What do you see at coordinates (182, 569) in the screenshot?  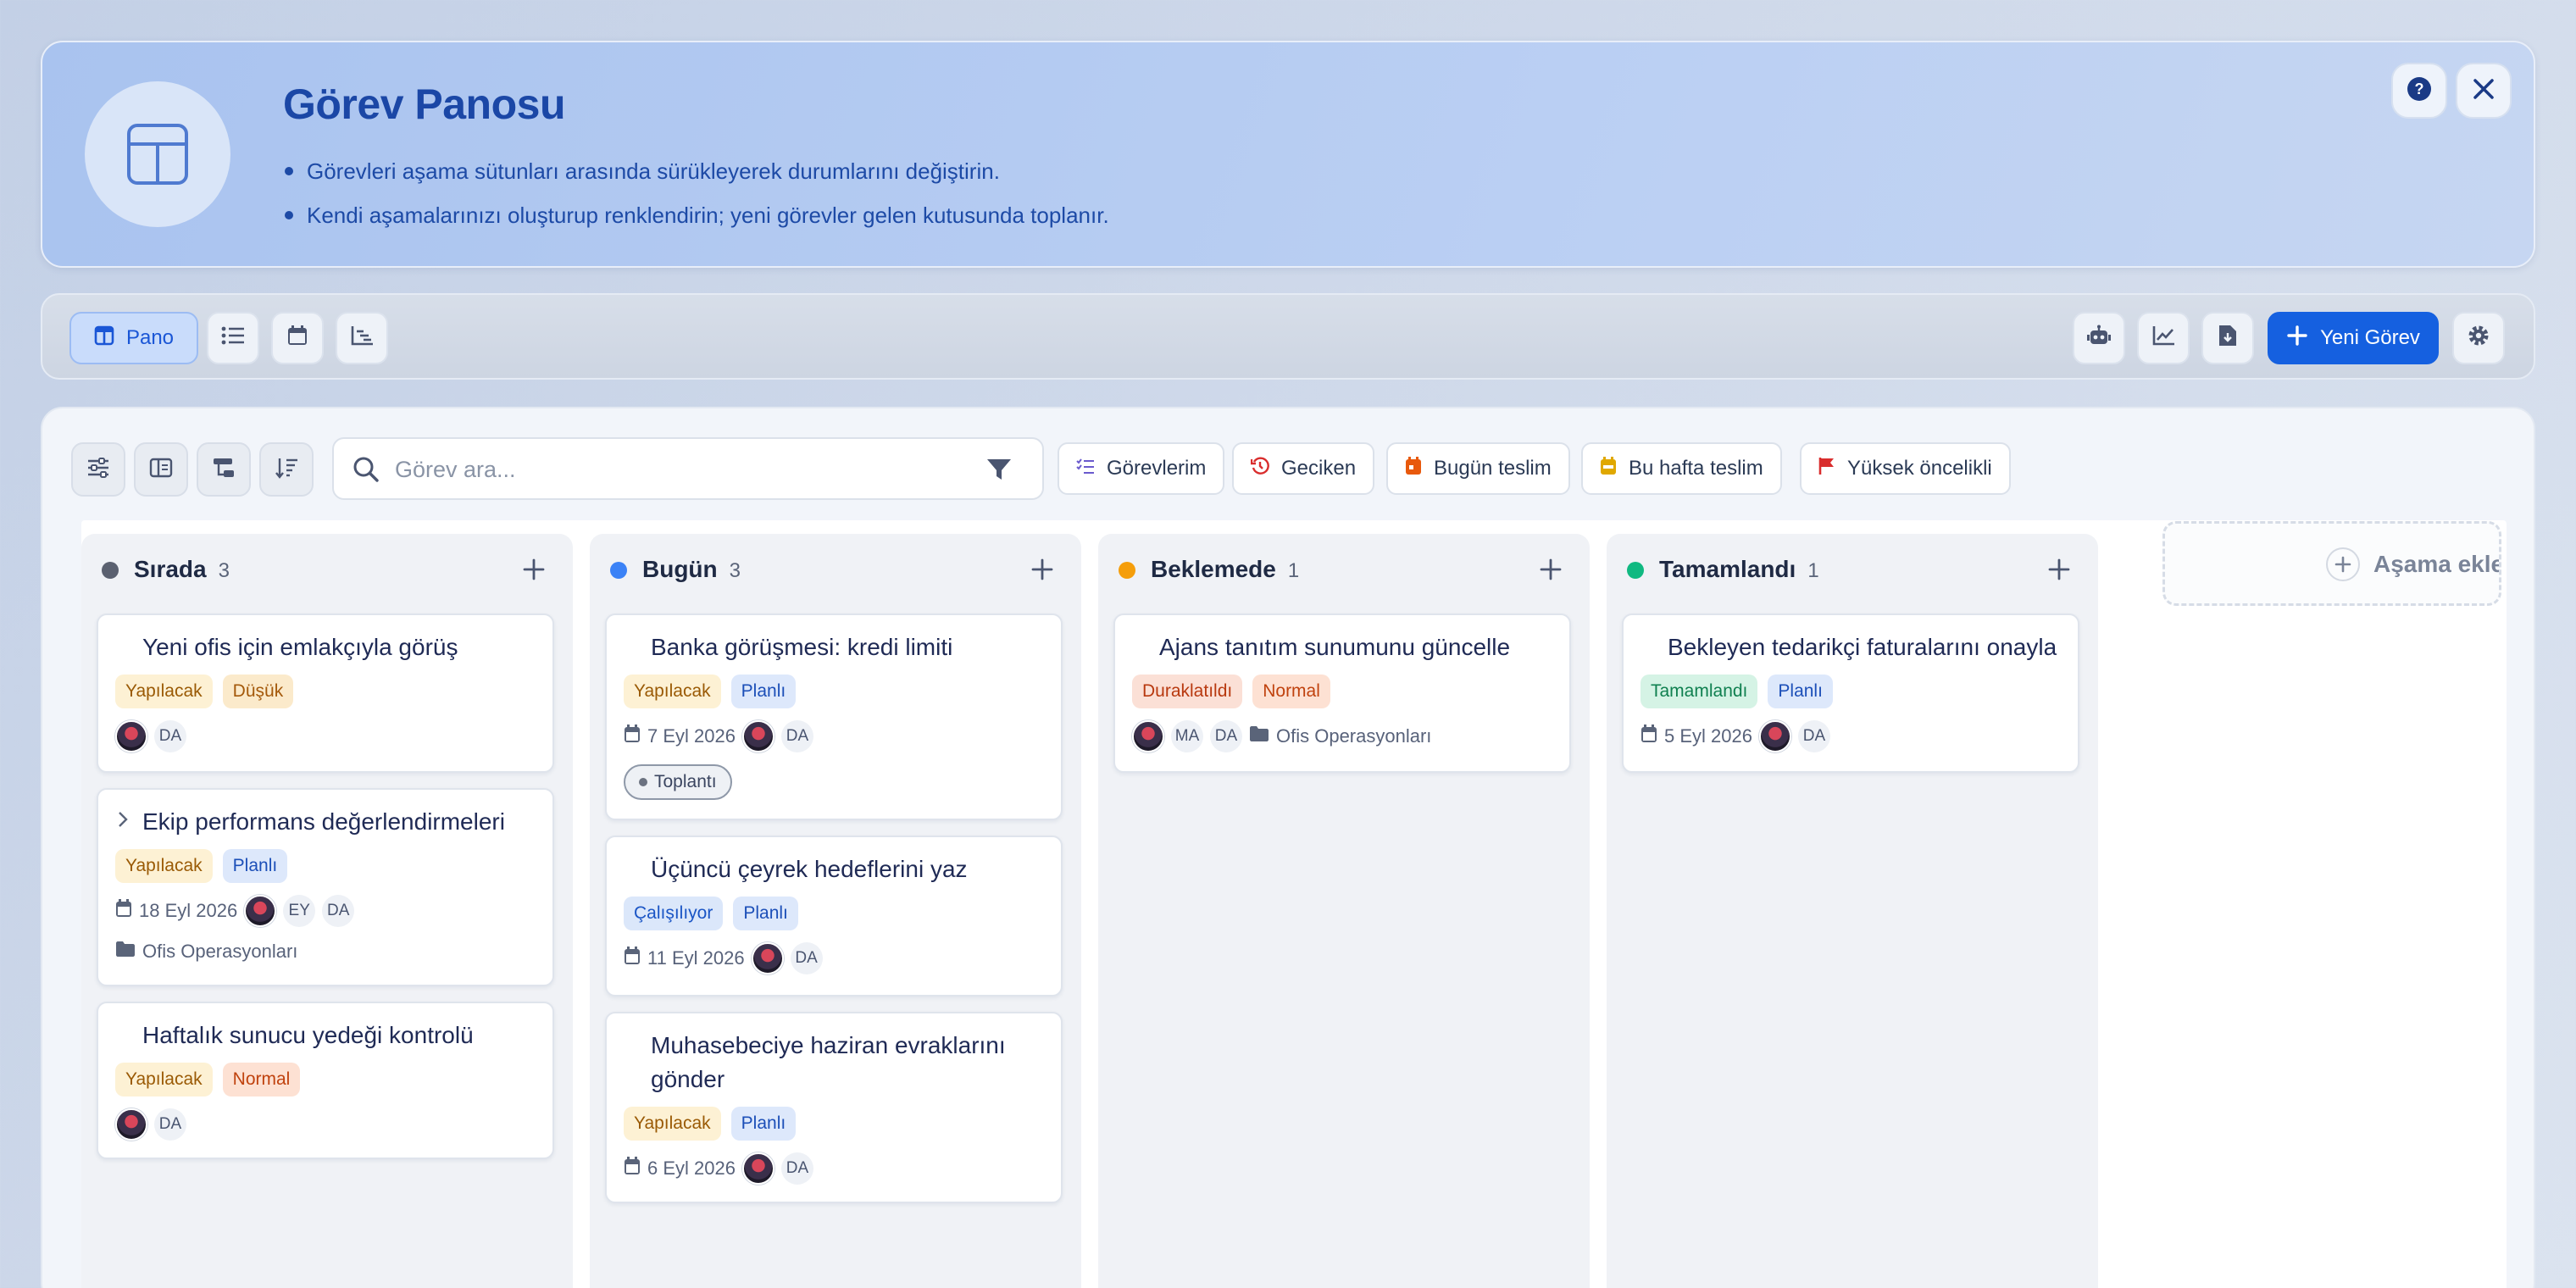 I see `column-title: Sırada 3` at bounding box center [182, 569].